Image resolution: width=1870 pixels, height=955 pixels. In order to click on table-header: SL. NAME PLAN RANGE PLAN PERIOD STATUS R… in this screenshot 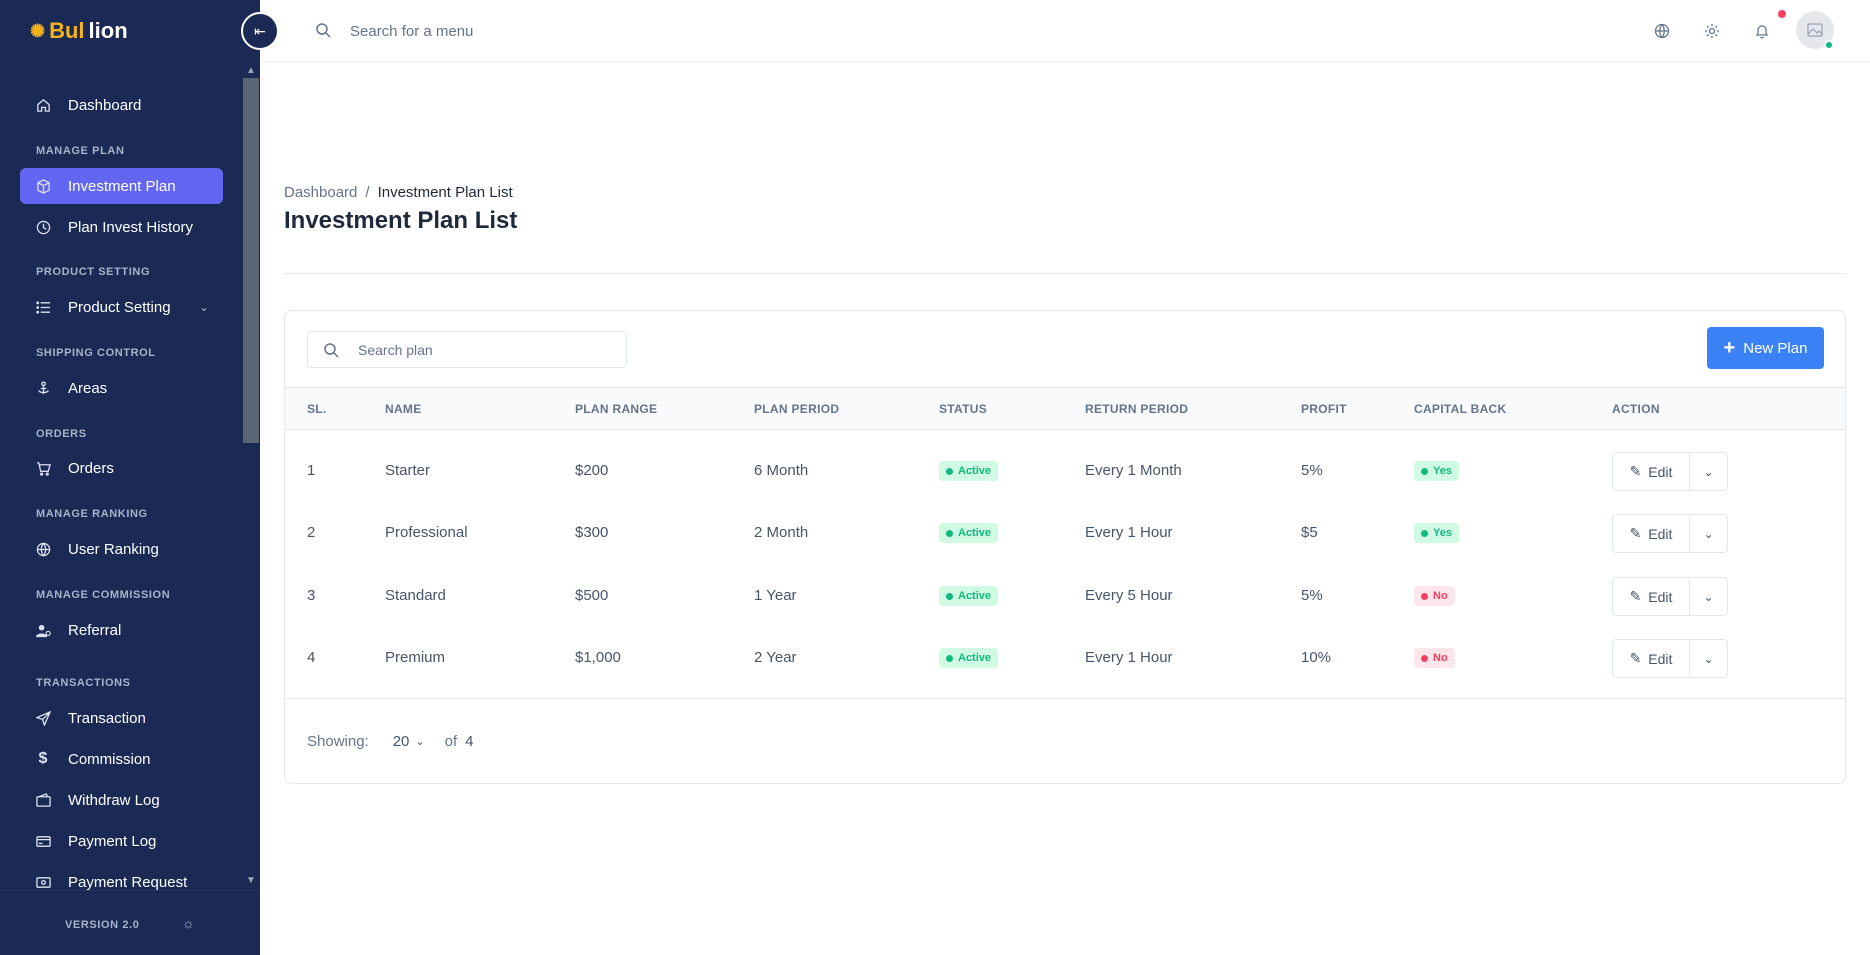, I will do `click(1065, 408)`.